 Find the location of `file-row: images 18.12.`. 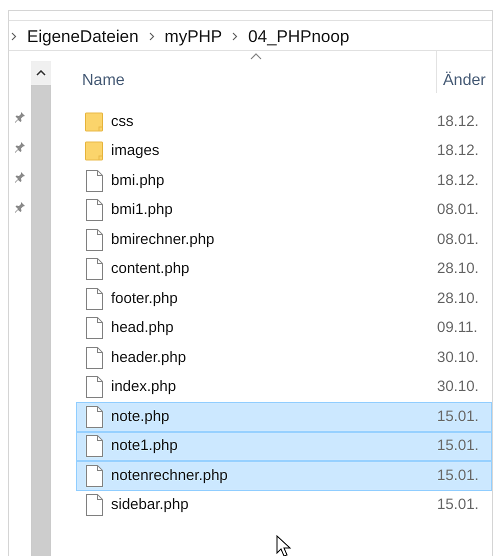

file-row: images 18.12. is located at coordinates (284, 151).